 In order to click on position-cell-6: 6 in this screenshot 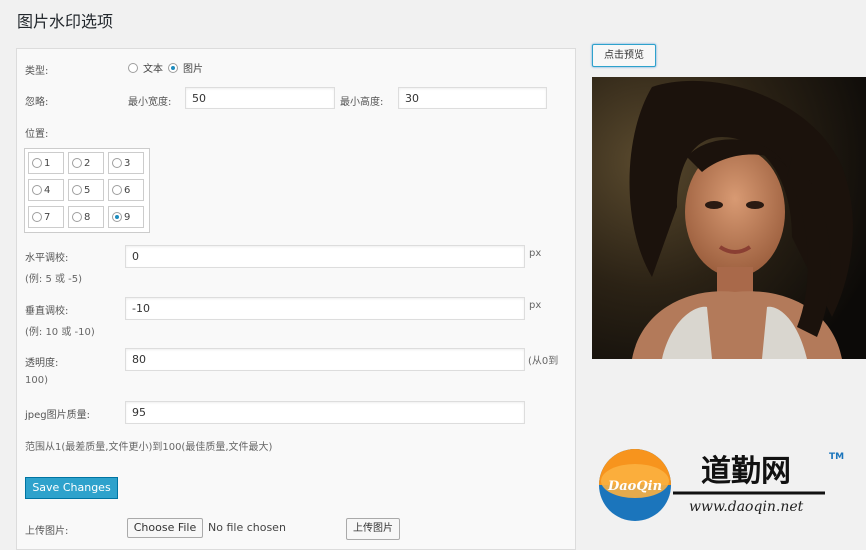, I will do `click(126, 190)`.